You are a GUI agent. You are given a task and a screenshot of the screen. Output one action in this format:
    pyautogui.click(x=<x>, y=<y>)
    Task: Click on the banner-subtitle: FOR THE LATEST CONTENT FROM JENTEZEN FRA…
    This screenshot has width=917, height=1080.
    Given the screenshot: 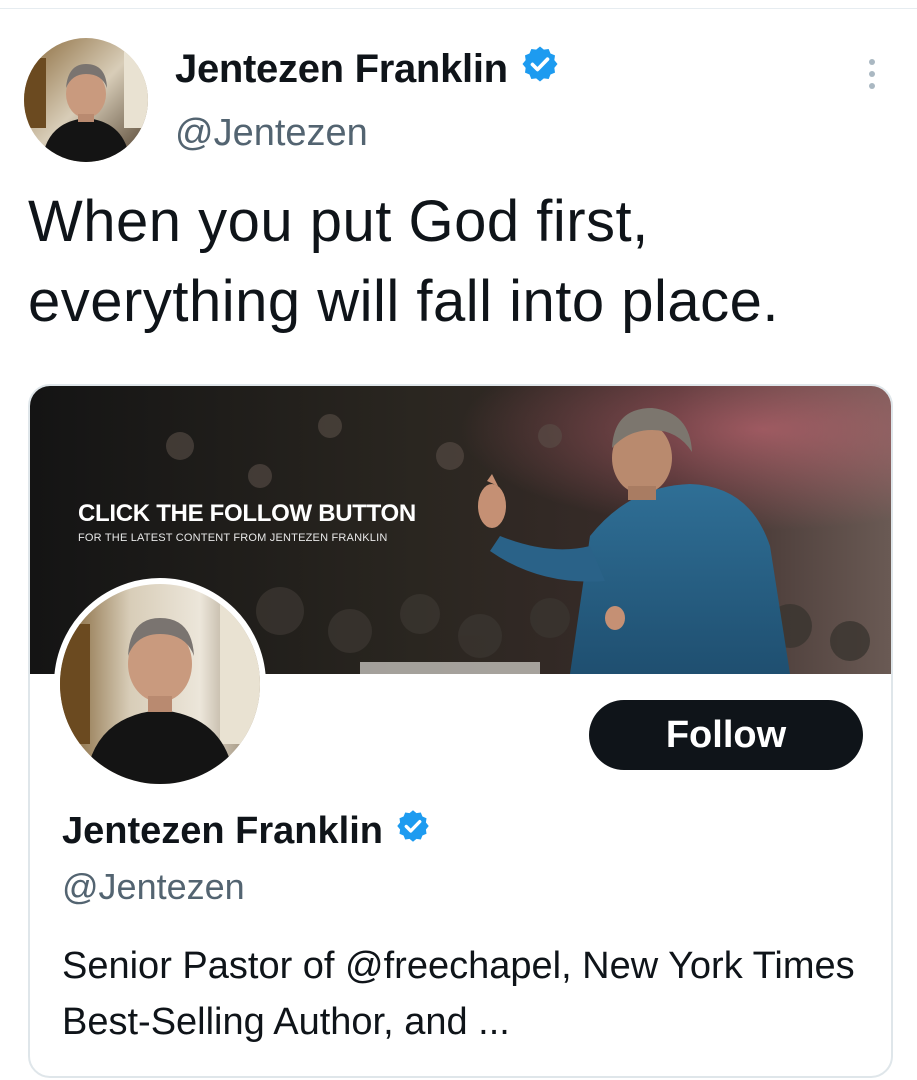 What is the action you would take?
    pyautogui.click(x=233, y=538)
    